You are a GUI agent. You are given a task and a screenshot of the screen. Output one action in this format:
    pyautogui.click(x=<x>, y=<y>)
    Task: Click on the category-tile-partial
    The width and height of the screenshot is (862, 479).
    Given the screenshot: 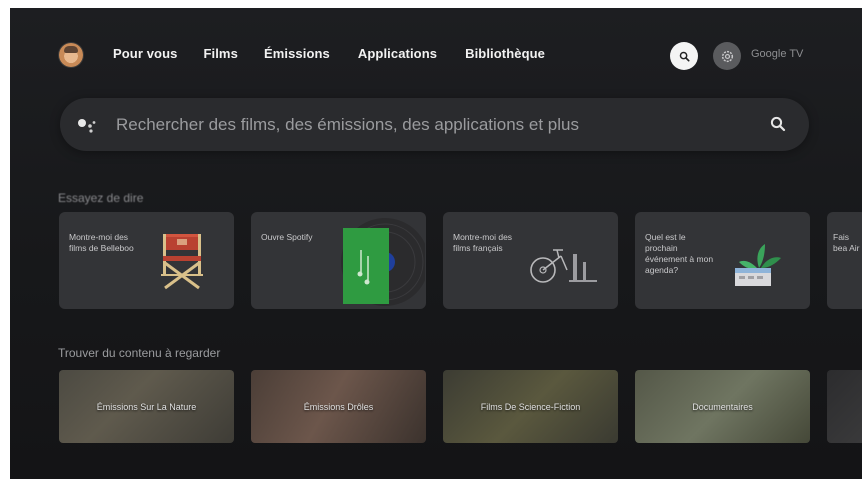 What is the action you would take?
    pyautogui.click(x=844, y=406)
    